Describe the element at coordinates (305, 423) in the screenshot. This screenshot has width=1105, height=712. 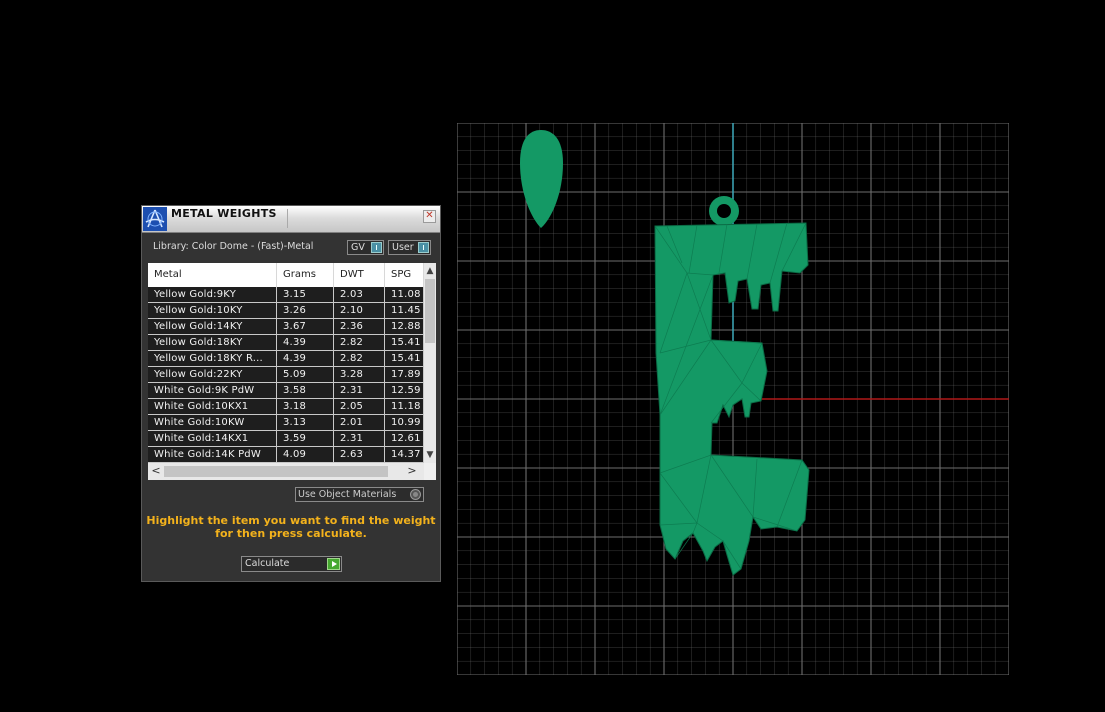
I see `grams-cell: 3.13` at that location.